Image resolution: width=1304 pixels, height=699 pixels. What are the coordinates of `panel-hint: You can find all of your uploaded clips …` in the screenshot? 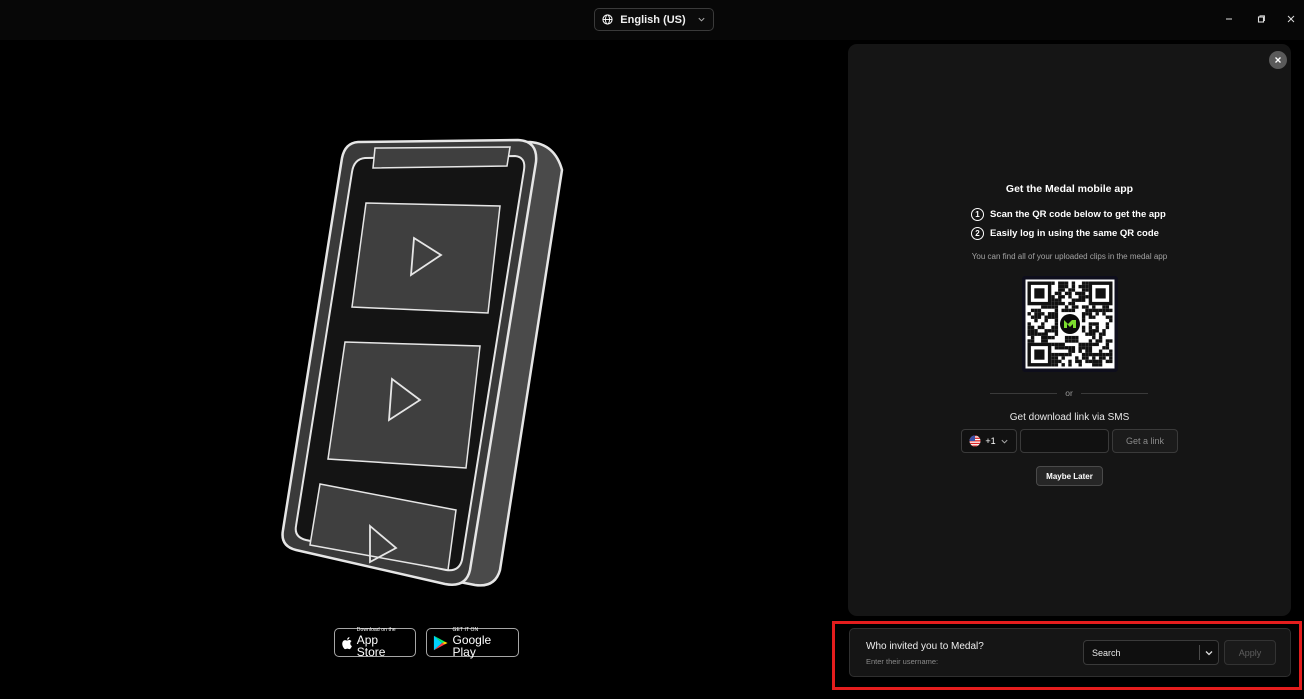 It's located at (1069, 256).